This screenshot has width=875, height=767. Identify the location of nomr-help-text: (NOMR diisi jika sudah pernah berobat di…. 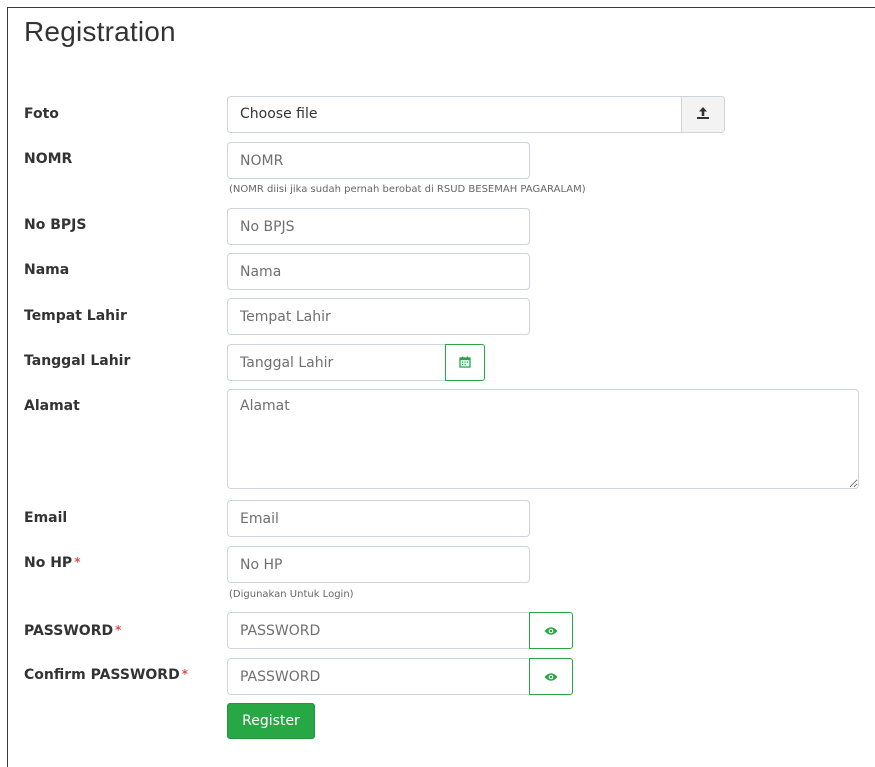
(407, 189).